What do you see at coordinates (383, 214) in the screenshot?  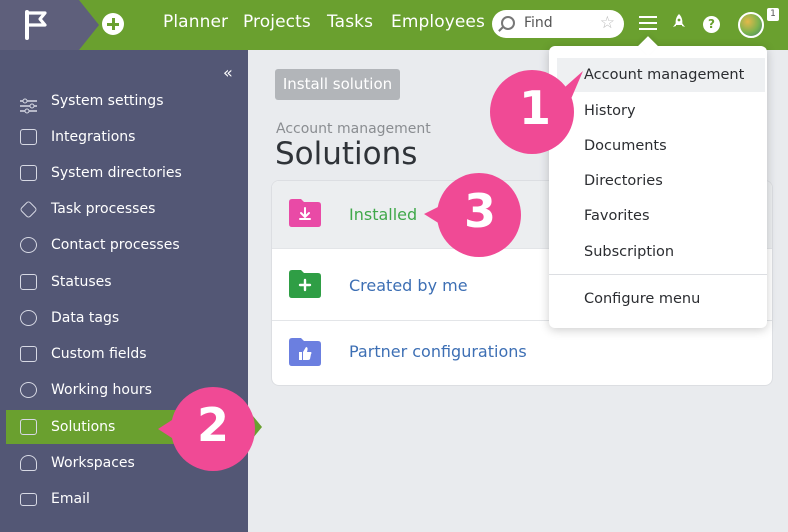 I see `installed-label: Installed` at bounding box center [383, 214].